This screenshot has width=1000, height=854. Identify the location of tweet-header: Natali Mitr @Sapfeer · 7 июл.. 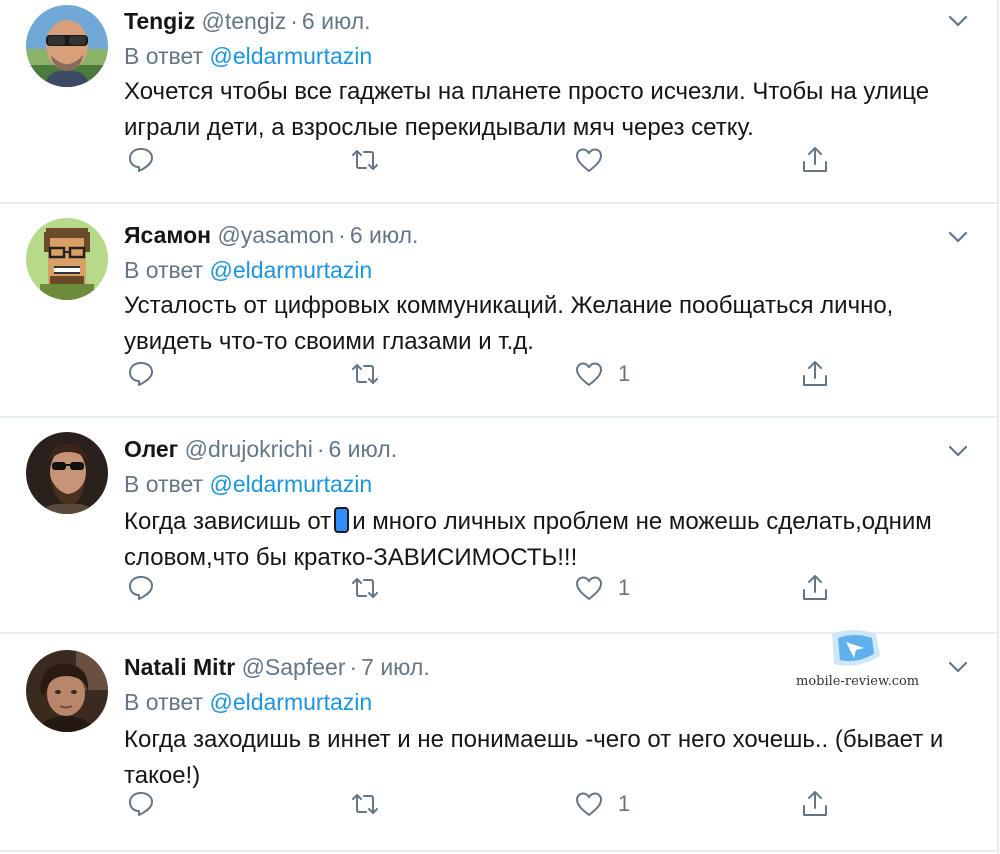
(277, 667).